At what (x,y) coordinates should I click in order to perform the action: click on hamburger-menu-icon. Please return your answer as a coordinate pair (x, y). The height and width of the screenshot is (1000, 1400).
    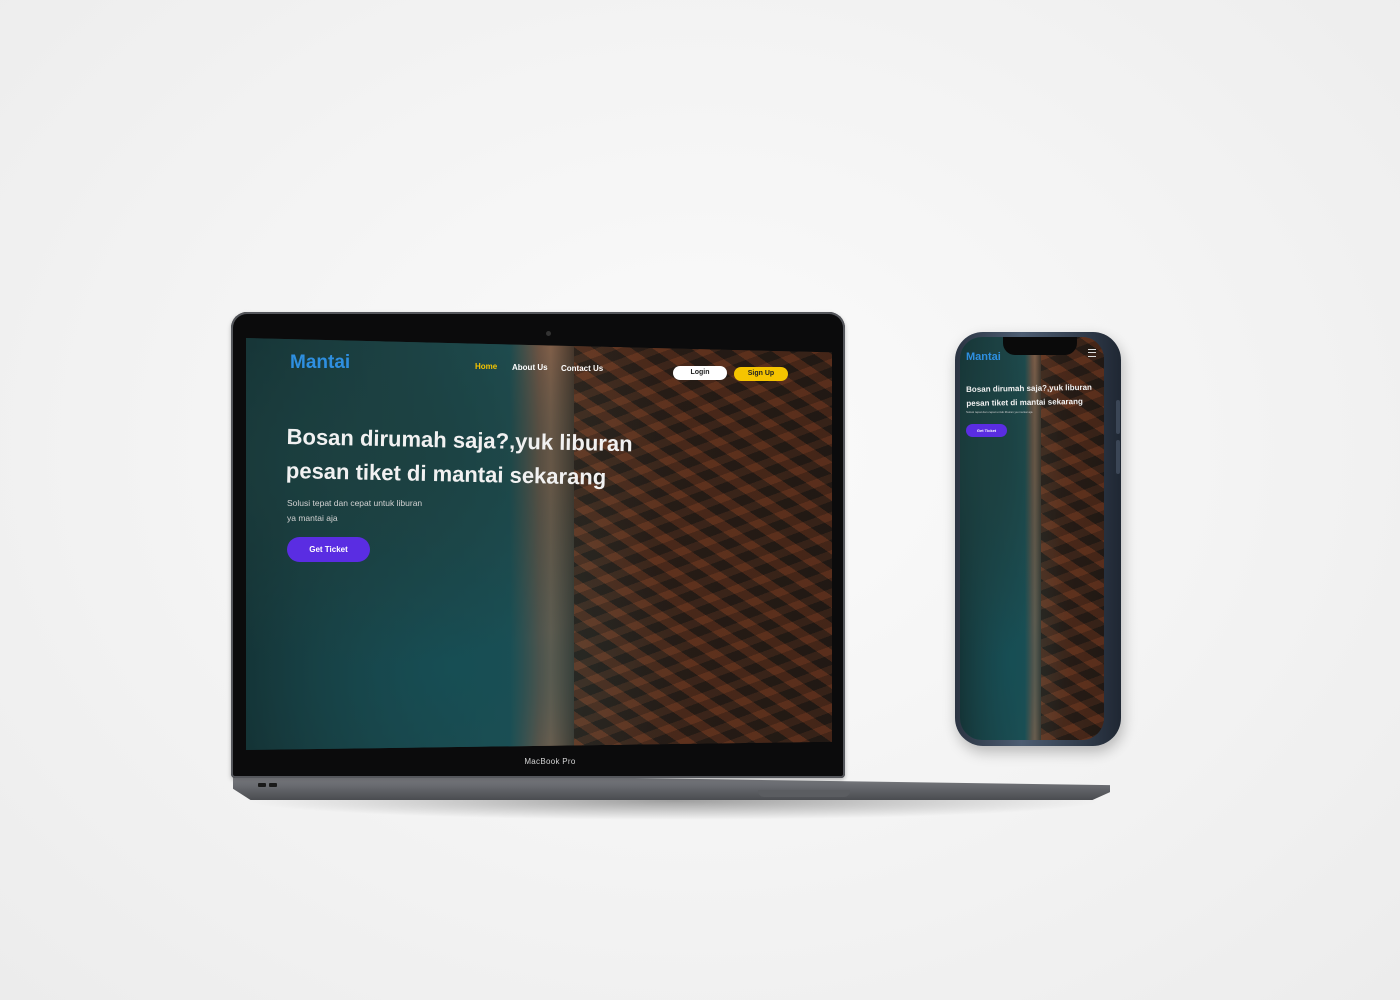
    Looking at the image, I should click on (1092, 353).